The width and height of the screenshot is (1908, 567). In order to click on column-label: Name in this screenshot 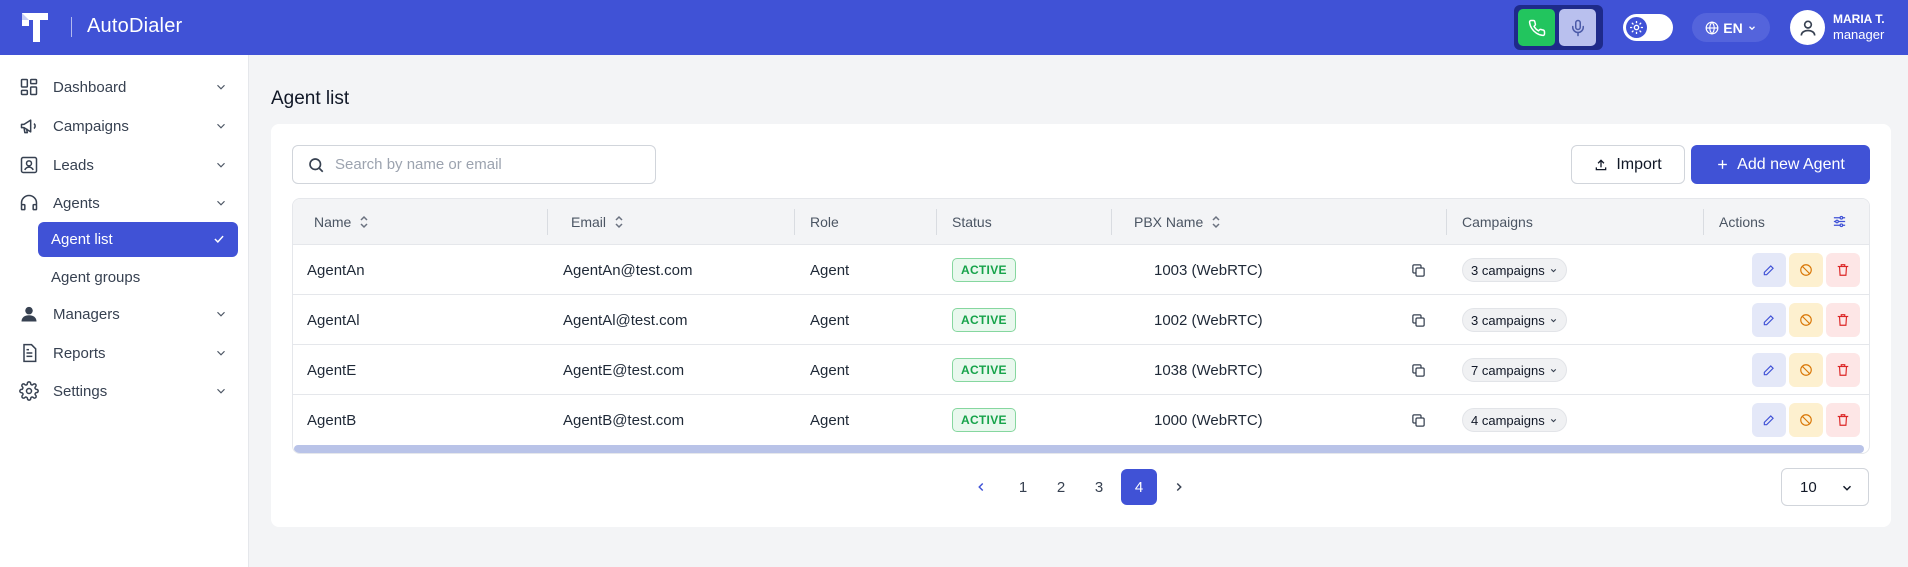, I will do `click(333, 221)`.